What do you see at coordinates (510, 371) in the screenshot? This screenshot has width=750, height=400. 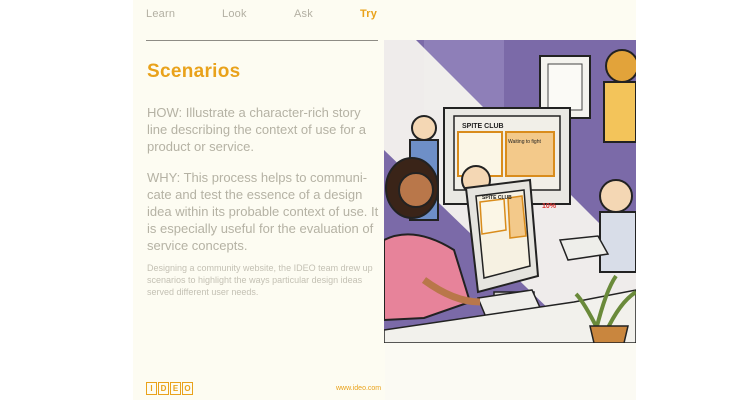 I see `card-bottom-right` at bounding box center [510, 371].